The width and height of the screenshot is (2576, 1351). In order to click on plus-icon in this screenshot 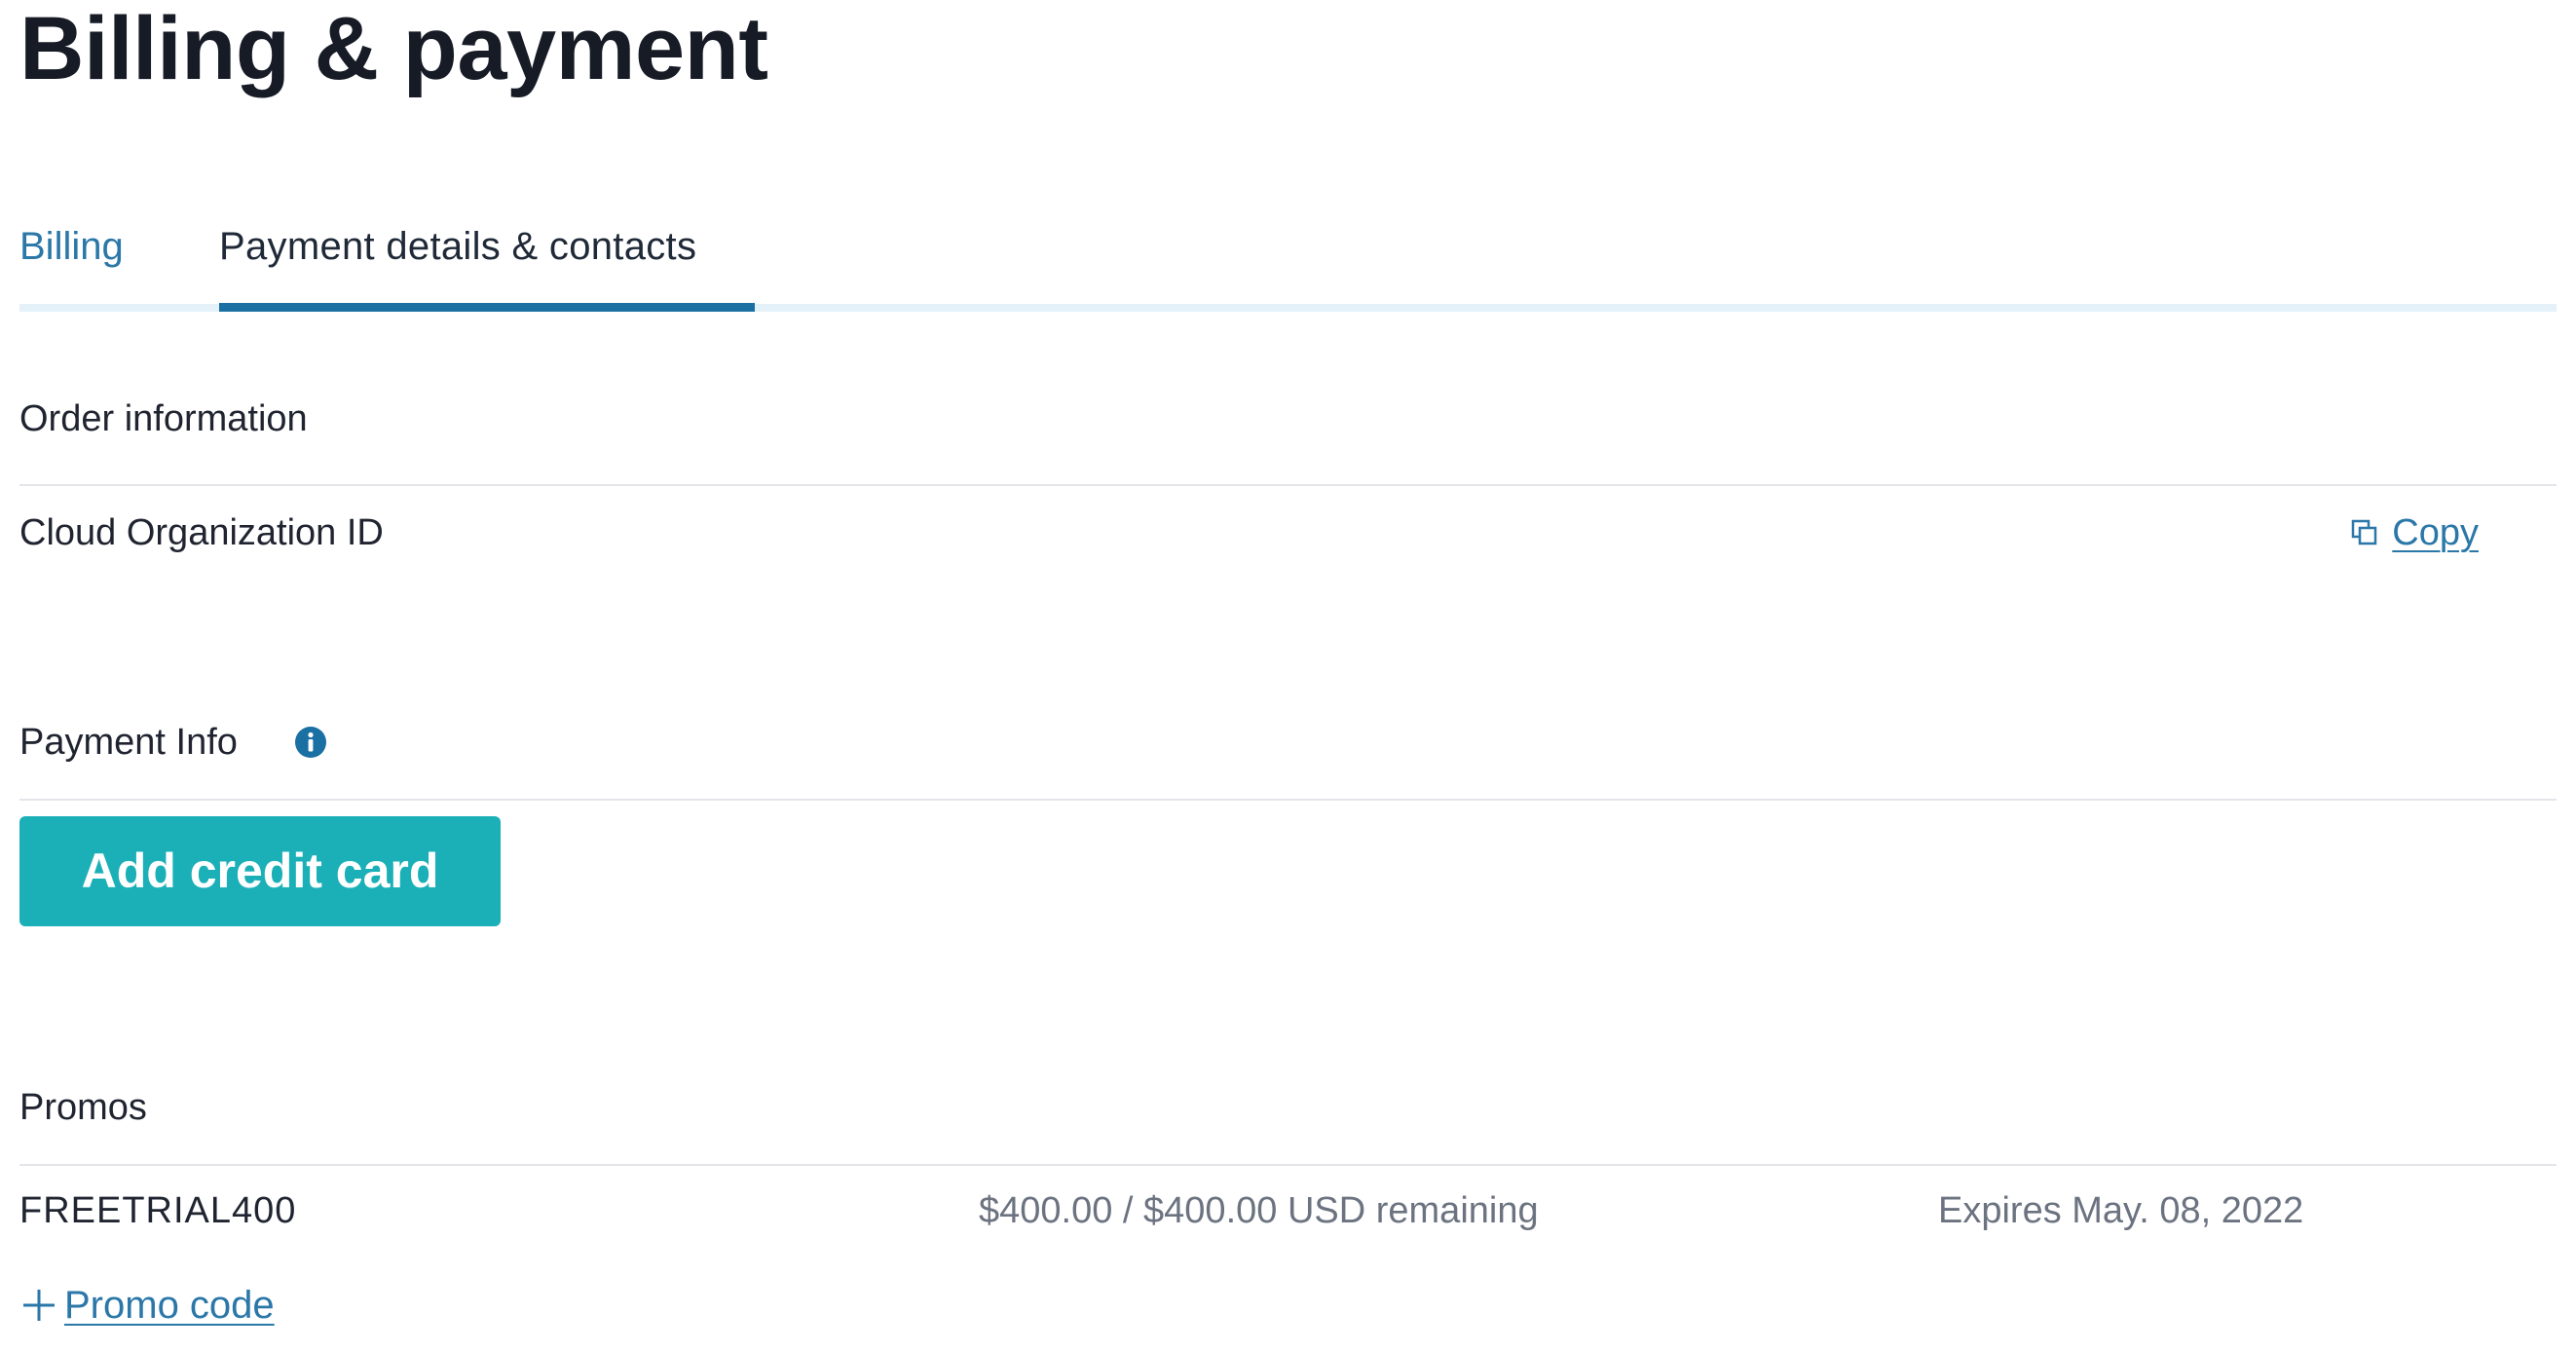, I will do `click(39, 1306)`.